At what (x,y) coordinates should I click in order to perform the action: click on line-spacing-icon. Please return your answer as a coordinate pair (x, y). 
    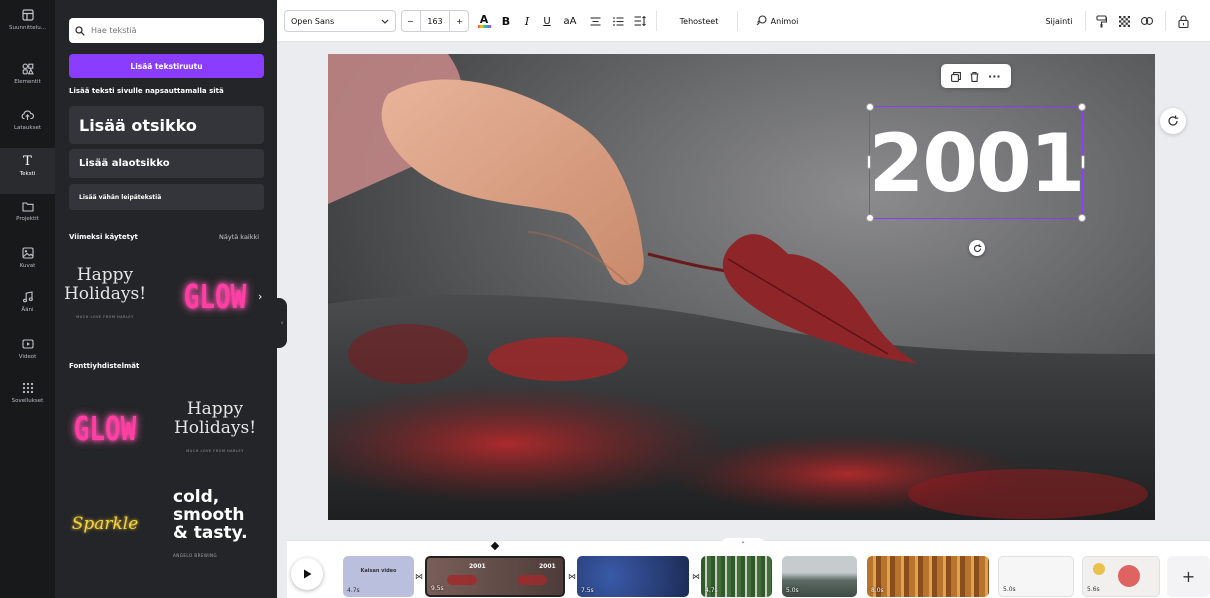
    Looking at the image, I should click on (640, 21).